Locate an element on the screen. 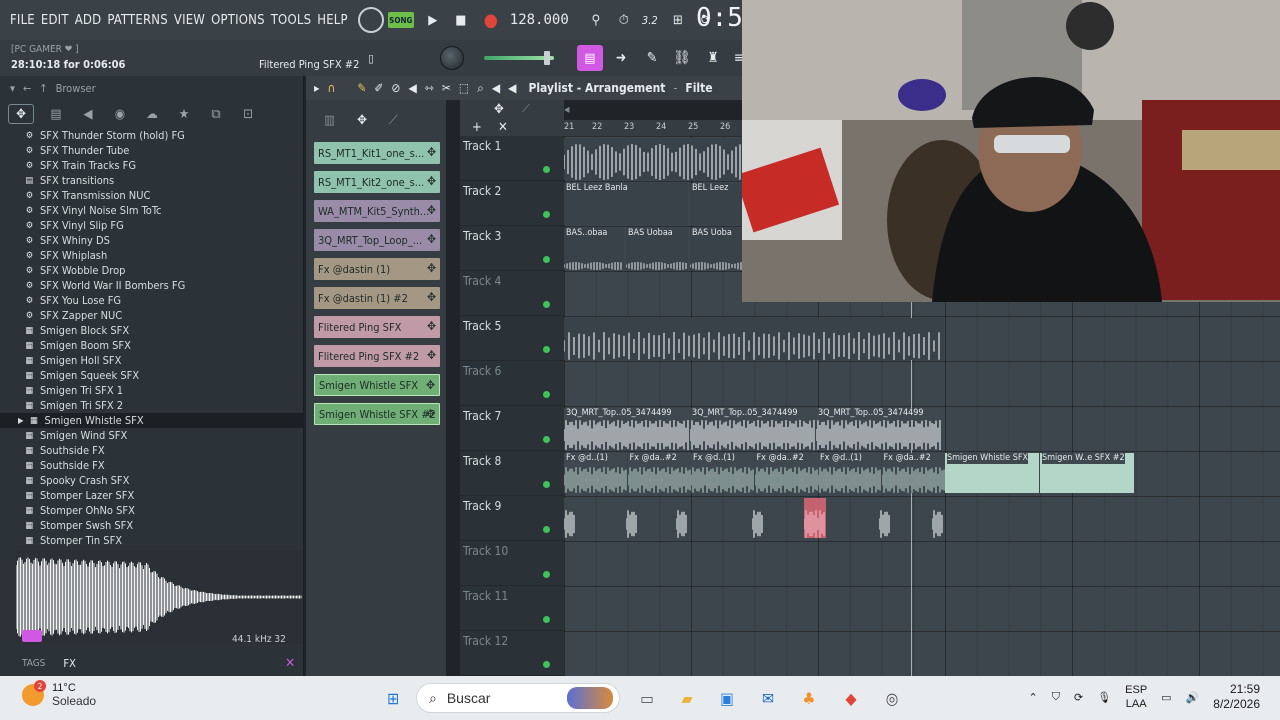 This screenshot has height=720, width=1280. menu-arrow-icon: ▸ is located at coordinates (316, 88).